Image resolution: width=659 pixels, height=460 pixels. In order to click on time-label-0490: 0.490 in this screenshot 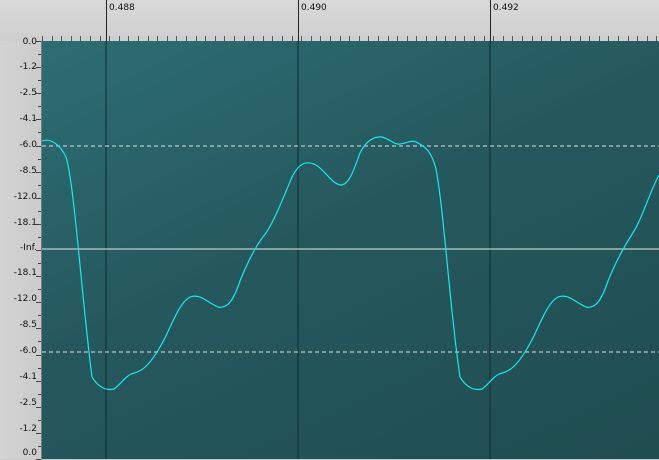, I will do `click(314, 8)`.